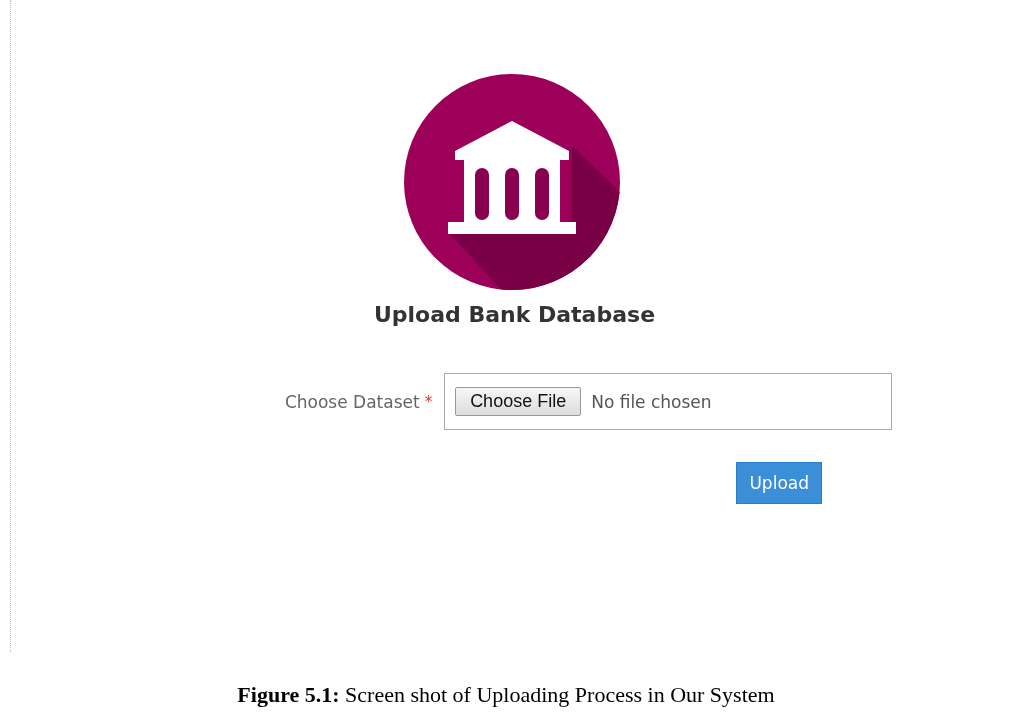 This screenshot has width=1012, height=713. Describe the element at coordinates (511, 182) in the screenshot. I see `bank-icon` at that location.